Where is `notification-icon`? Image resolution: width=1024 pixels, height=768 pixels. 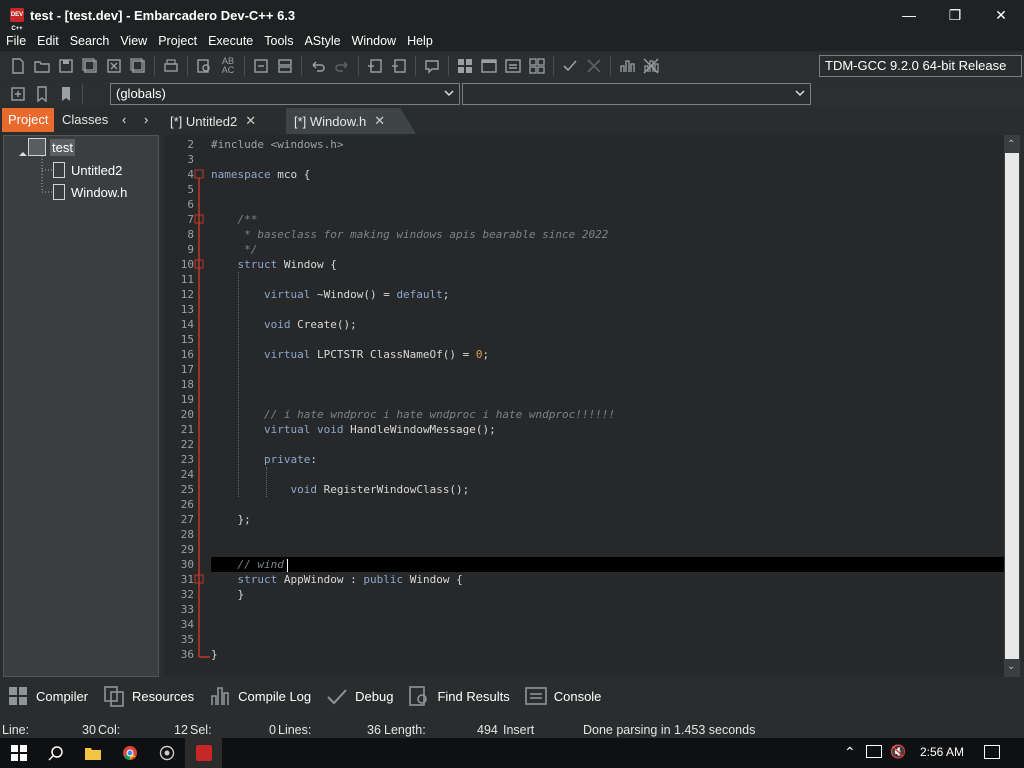 notification-icon is located at coordinates (992, 752).